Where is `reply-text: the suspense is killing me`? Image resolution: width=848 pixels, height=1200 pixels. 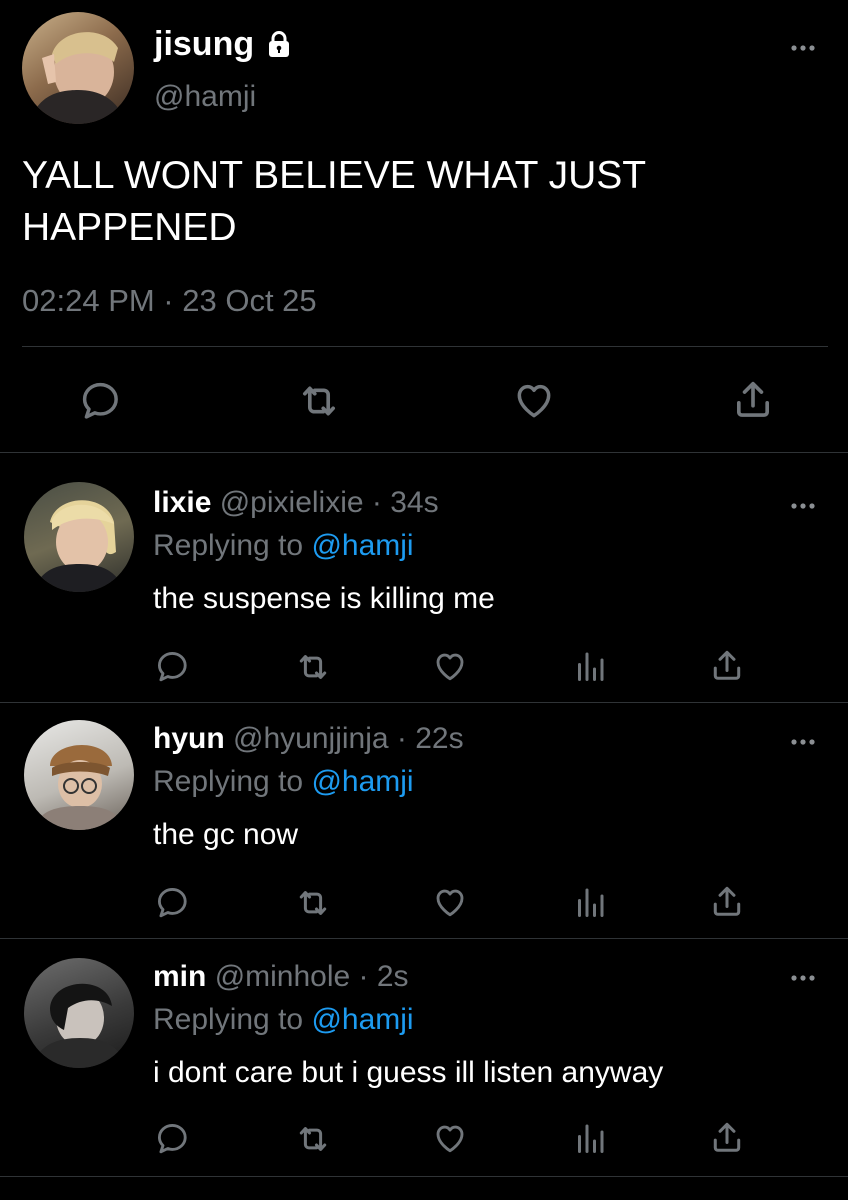 reply-text: the suspense is killing me is located at coordinates (324, 598).